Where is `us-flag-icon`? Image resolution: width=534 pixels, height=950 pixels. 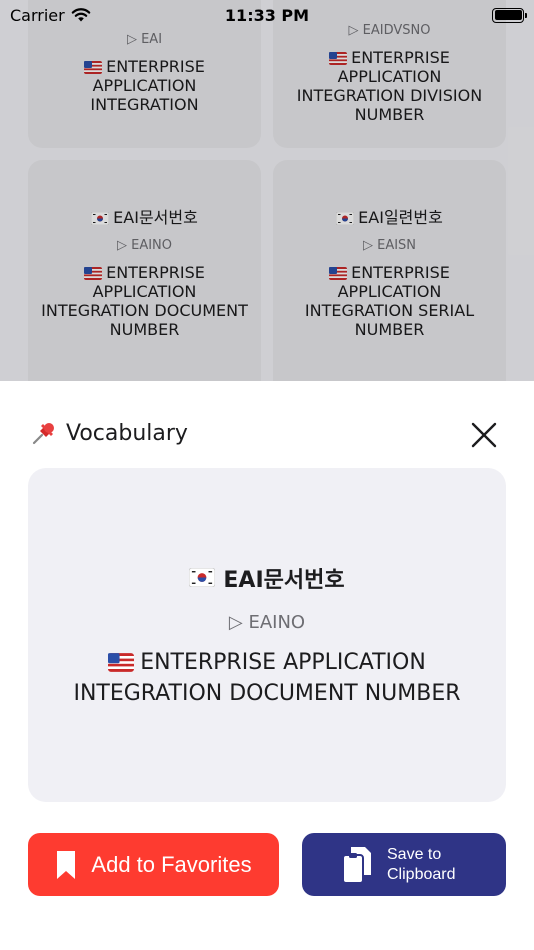 us-flag-icon is located at coordinates (121, 662).